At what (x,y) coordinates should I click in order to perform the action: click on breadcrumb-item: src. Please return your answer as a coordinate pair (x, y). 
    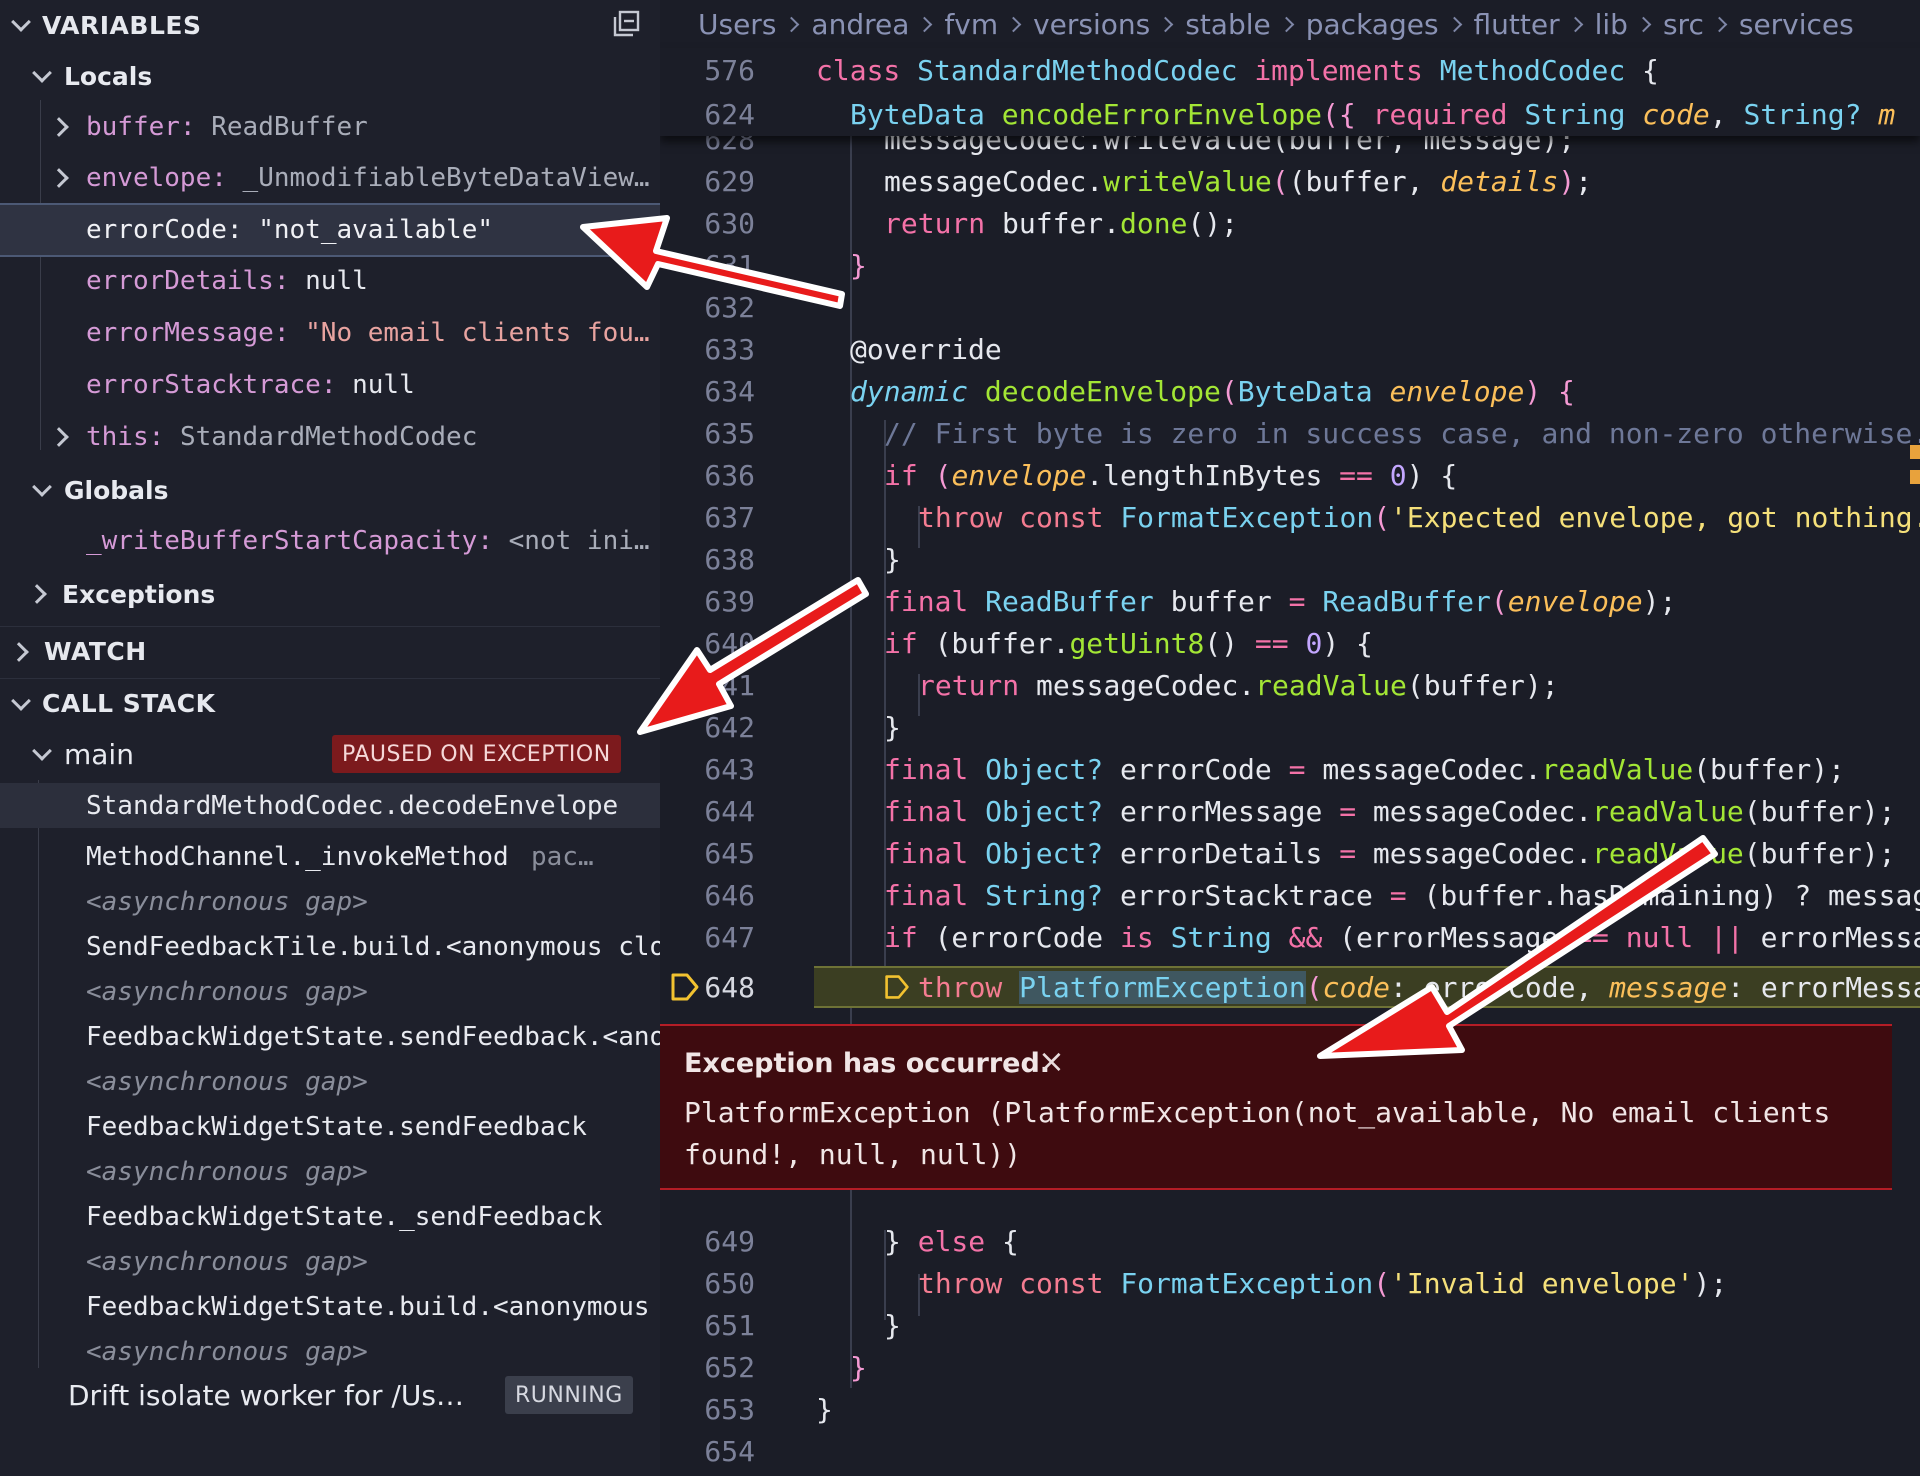
    Looking at the image, I should click on (1701, 24).